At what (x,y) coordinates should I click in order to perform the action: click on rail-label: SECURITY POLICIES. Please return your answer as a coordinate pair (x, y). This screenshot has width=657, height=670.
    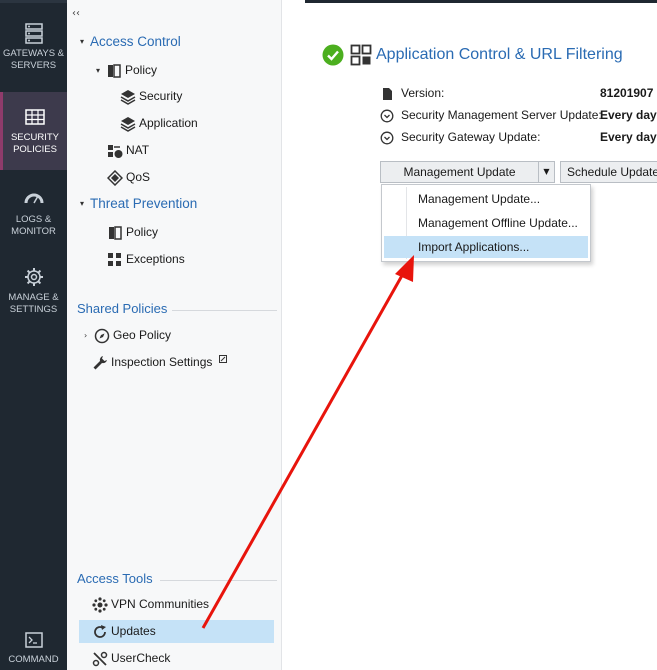
    Looking at the image, I should click on (35, 143).